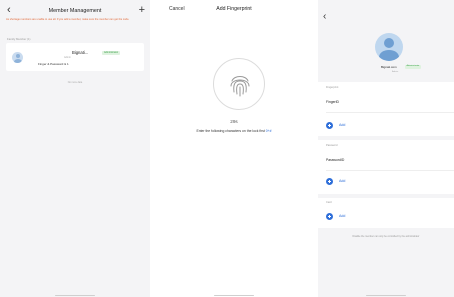 The width and height of the screenshot is (454, 297). Describe the element at coordinates (53, 64) in the screenshot. I see `member-keys: Finger & Password & 1` at that location.